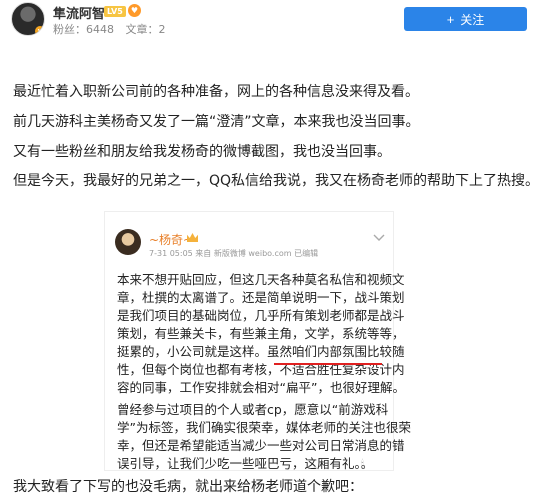  Describe the element at coordinates (328, 364) in the screenshot. I see `red-underline` at that location.